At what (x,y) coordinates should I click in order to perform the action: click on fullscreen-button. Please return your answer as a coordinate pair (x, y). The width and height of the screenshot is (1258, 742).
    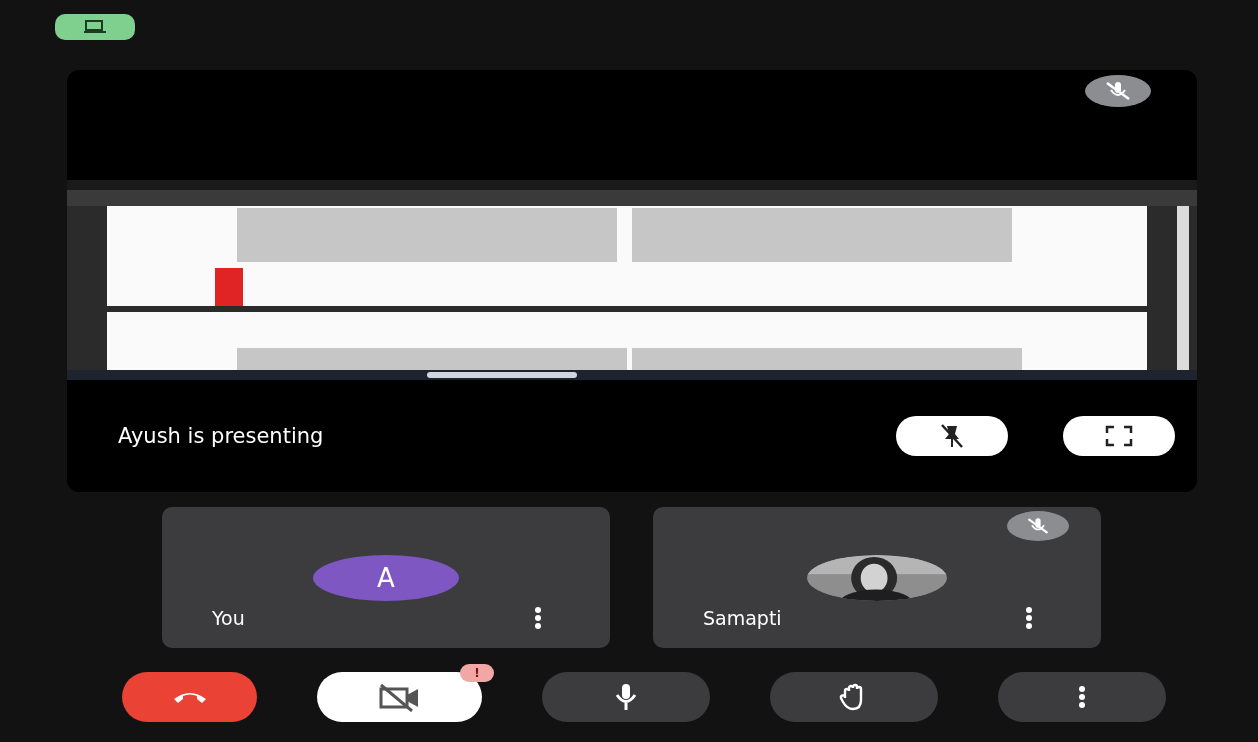
    Looking at the image, I should click on (1119, 436).